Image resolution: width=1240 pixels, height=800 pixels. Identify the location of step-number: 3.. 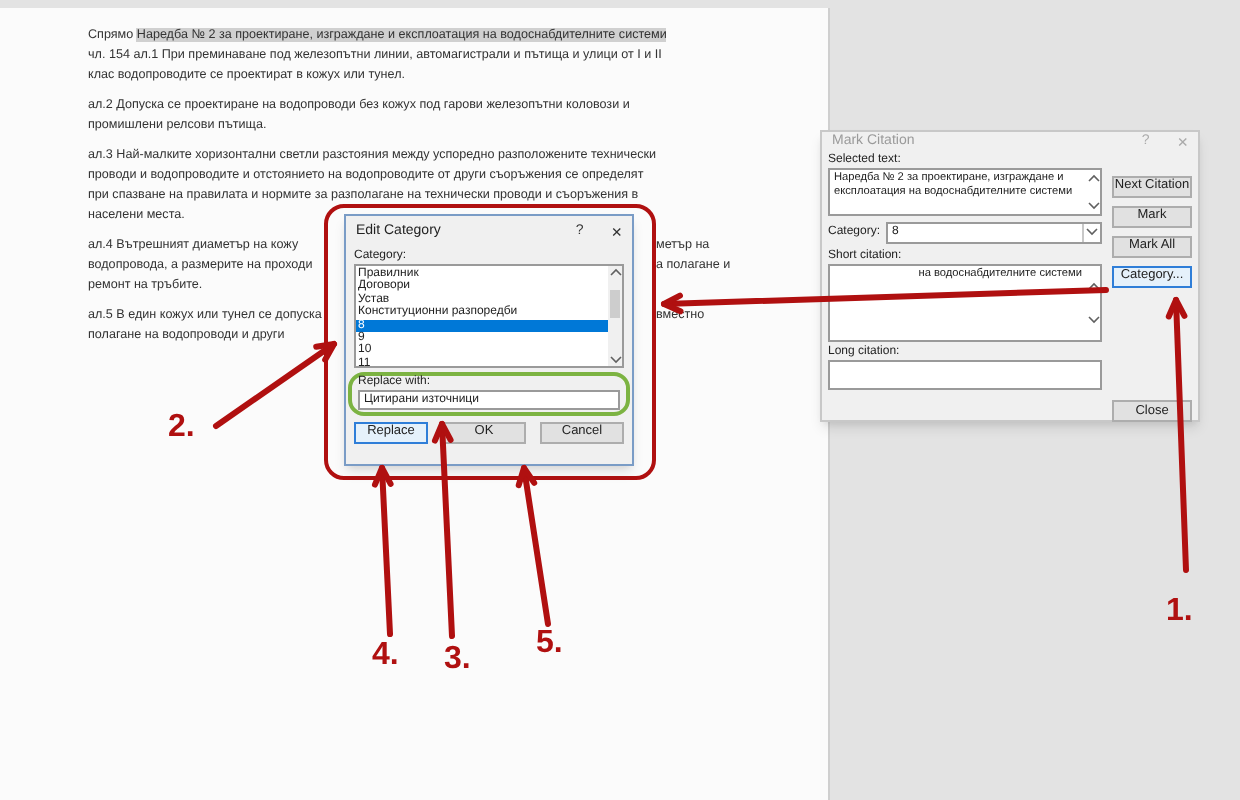
(457, 660).